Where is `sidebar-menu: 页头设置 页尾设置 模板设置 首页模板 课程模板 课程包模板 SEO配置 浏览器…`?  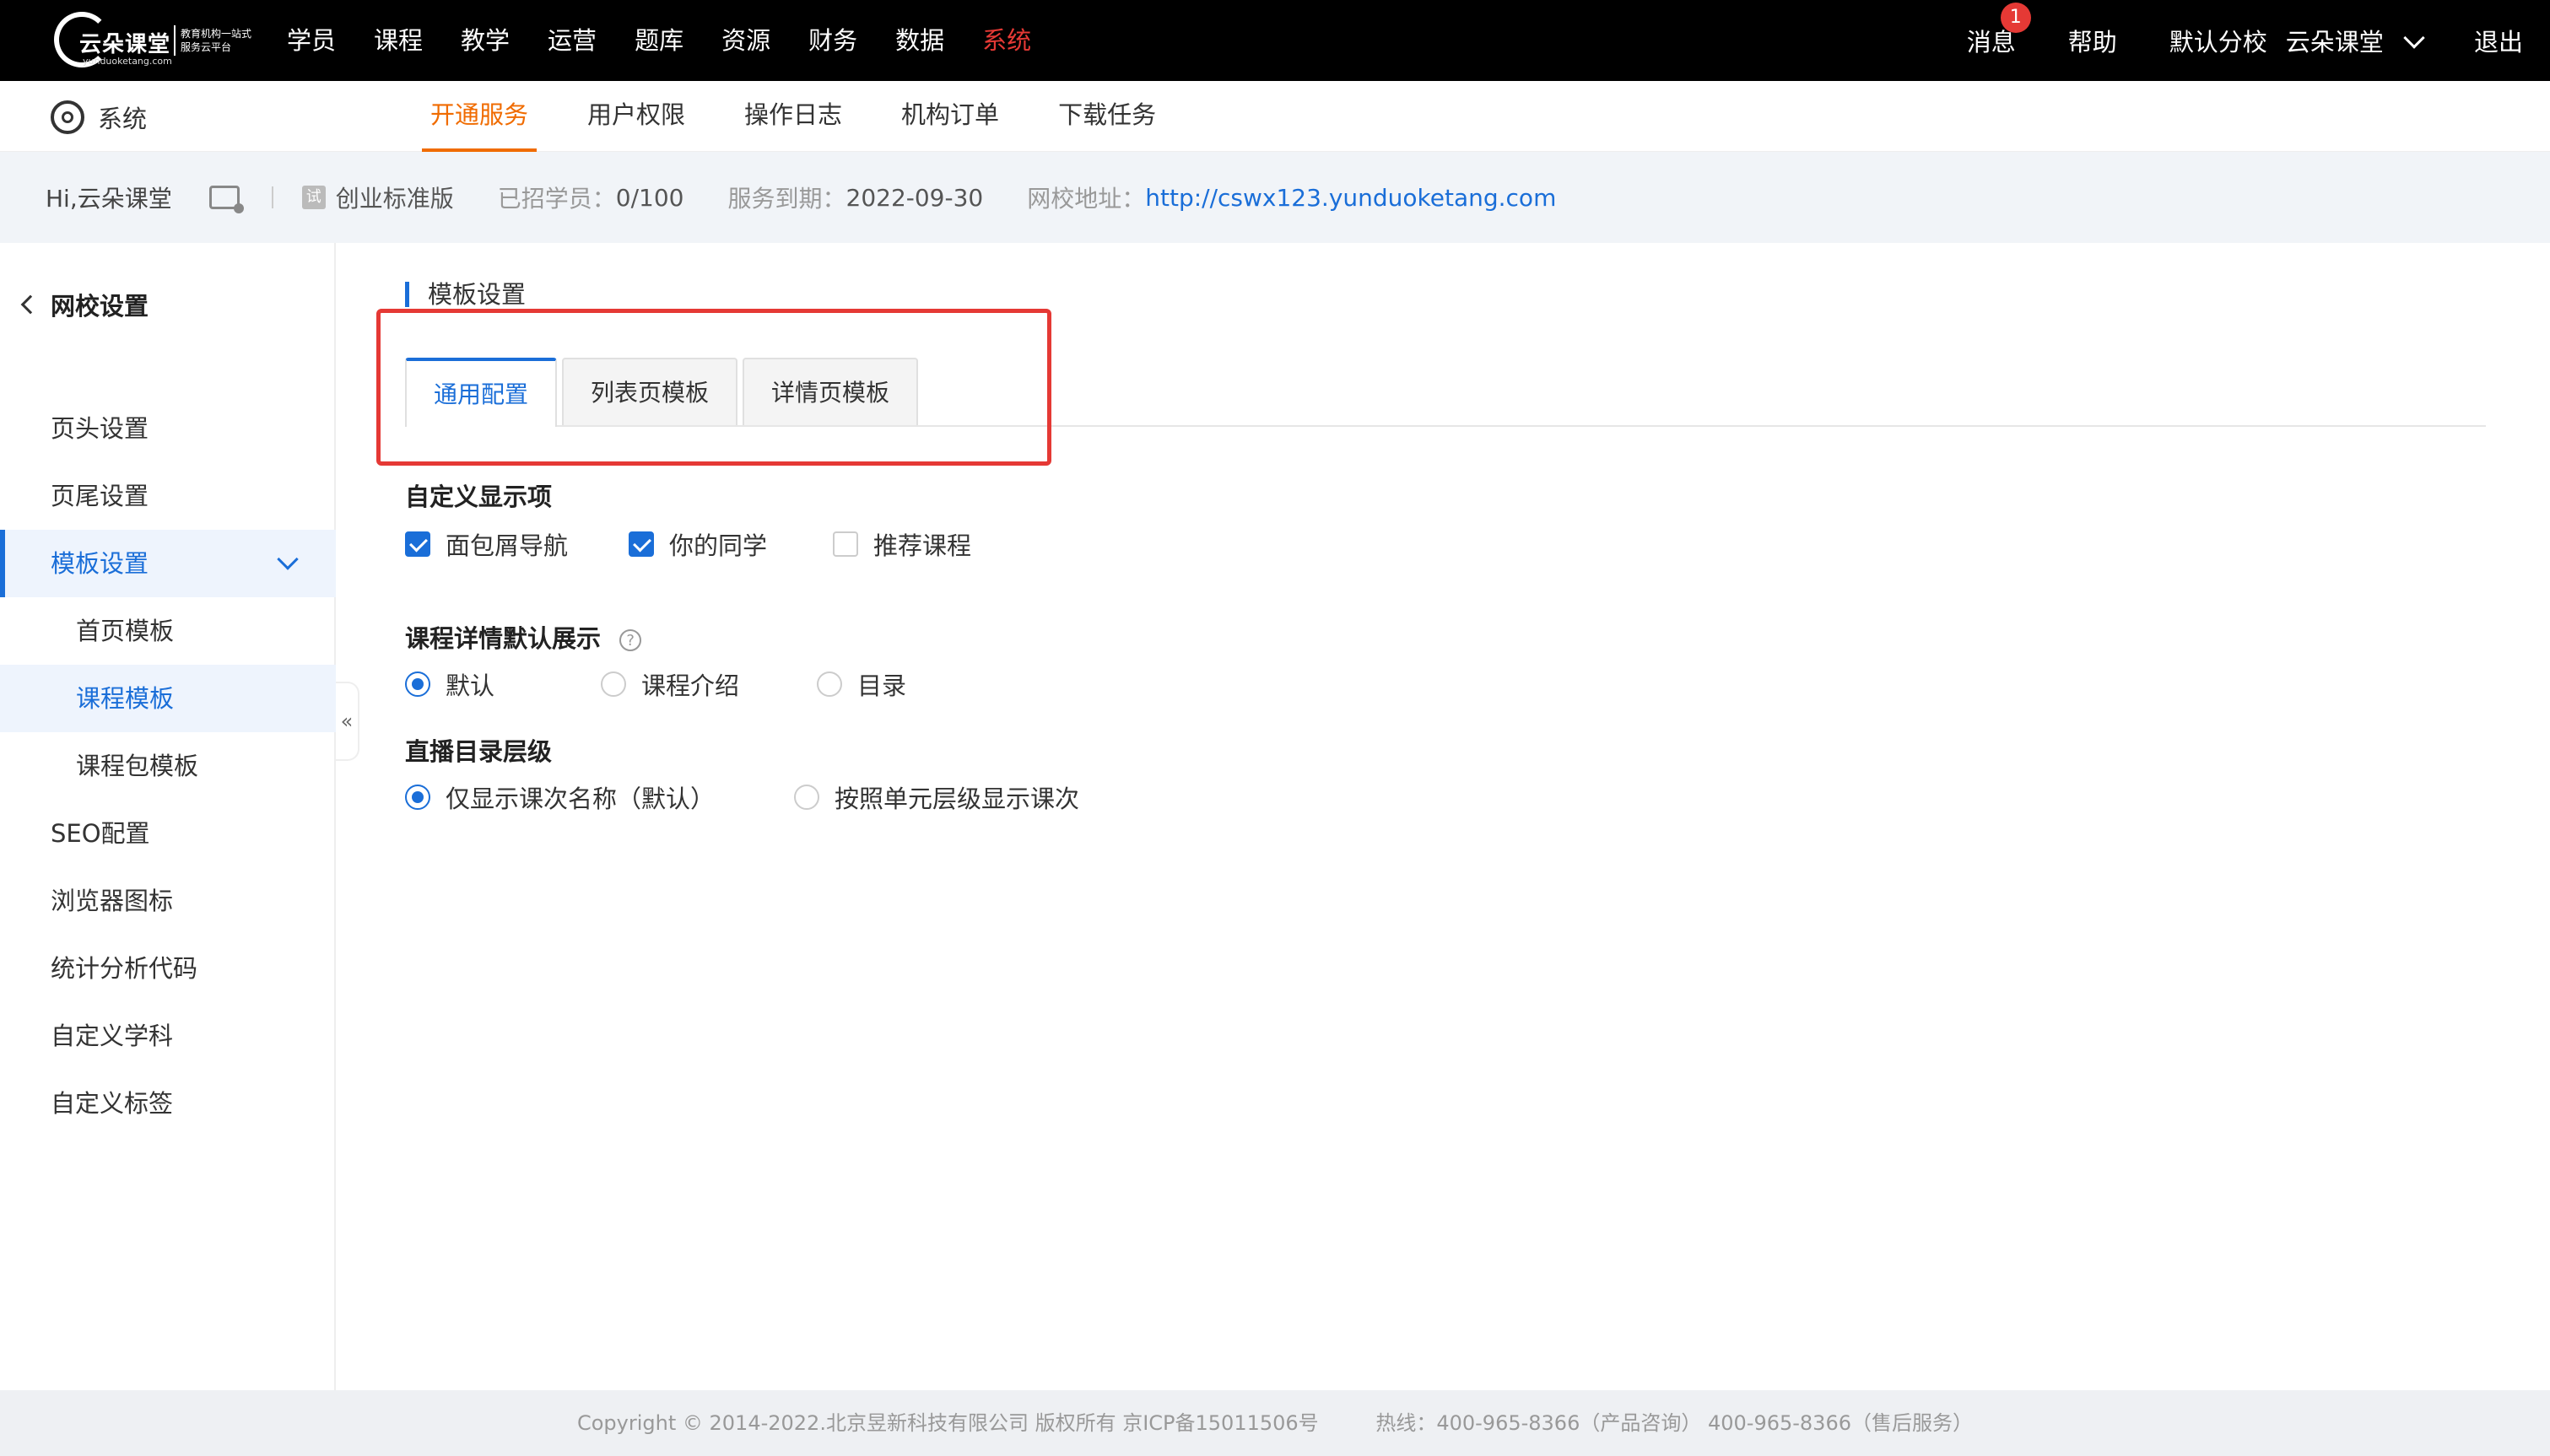 sidebar-menu: 页头设置 页尾设置 模板设置 首页模板 课程模板 课程包模板 SEO配置 浏览器… is located at coordinates (168, 766).